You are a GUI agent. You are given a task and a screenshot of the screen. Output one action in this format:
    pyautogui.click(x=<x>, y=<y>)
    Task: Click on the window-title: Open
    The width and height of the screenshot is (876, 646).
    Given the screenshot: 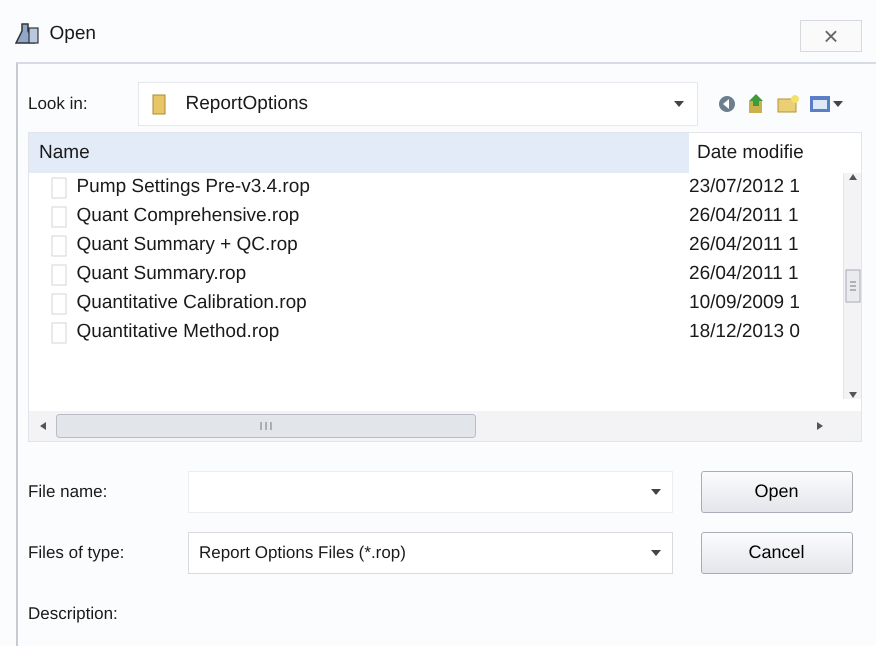 What is the action you would take?
    pyautogui.click(x=73, y=34)
    